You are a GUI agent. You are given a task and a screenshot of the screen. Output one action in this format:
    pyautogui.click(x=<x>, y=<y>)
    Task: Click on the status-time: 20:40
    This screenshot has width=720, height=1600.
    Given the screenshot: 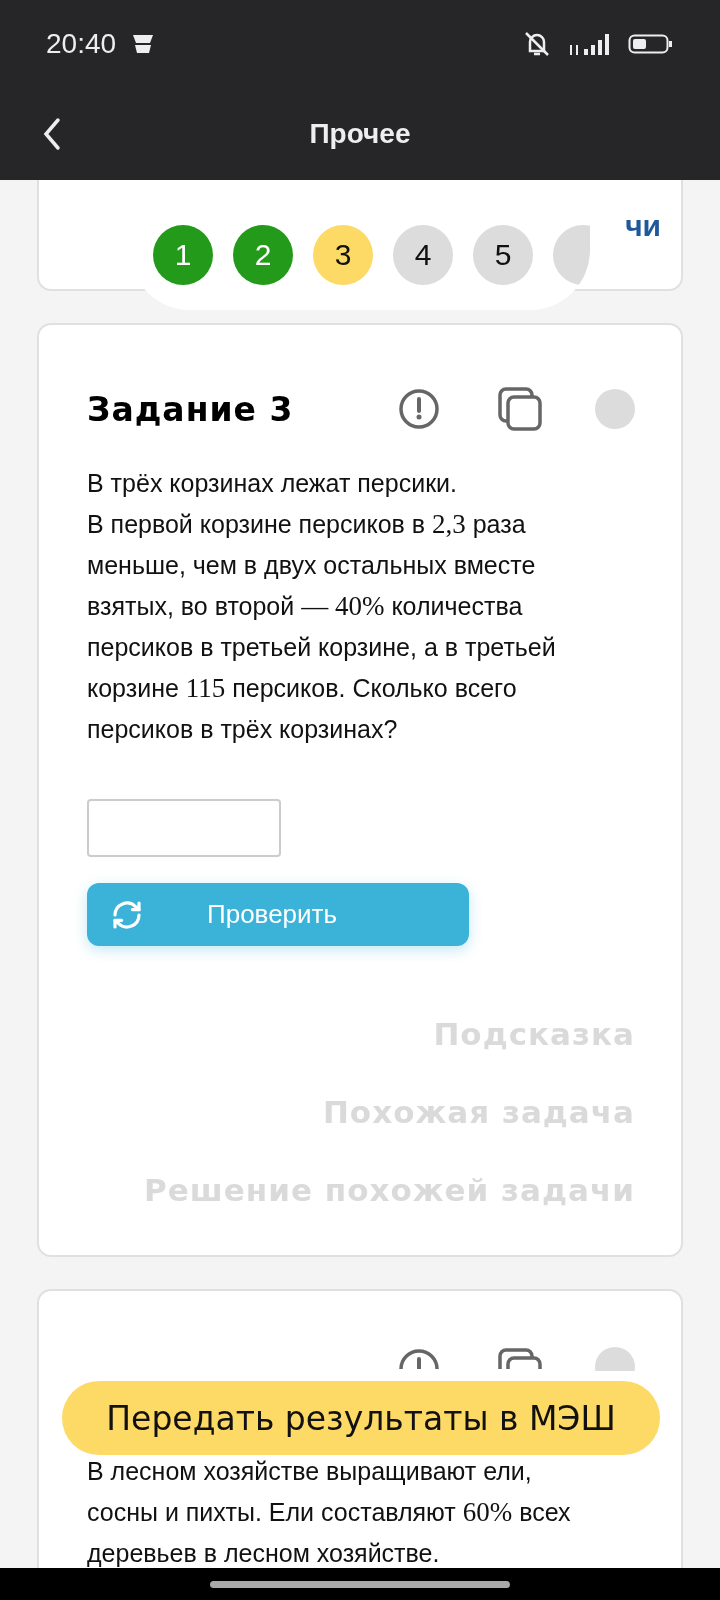 What is the action you would take?
    pyautogui.click(x=81, y=44)
    